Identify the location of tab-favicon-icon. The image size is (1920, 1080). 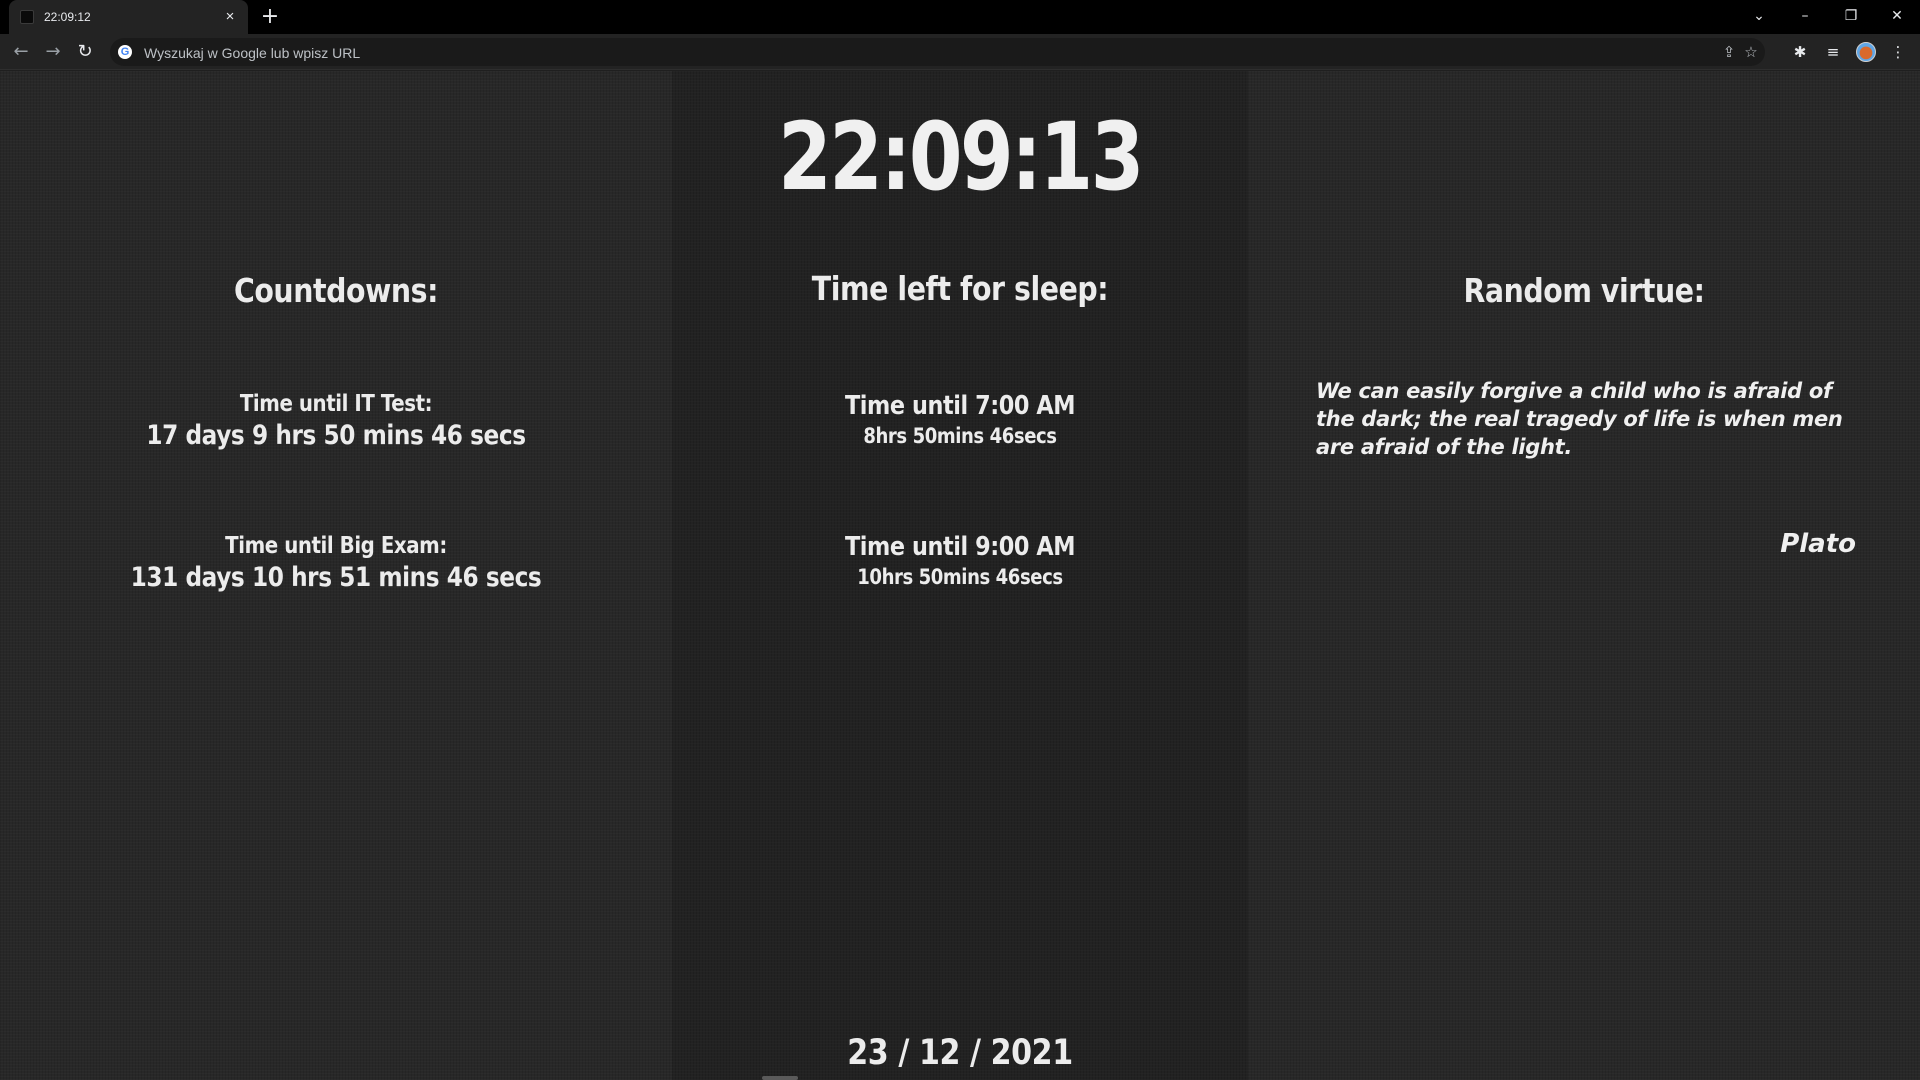
(27, 17).